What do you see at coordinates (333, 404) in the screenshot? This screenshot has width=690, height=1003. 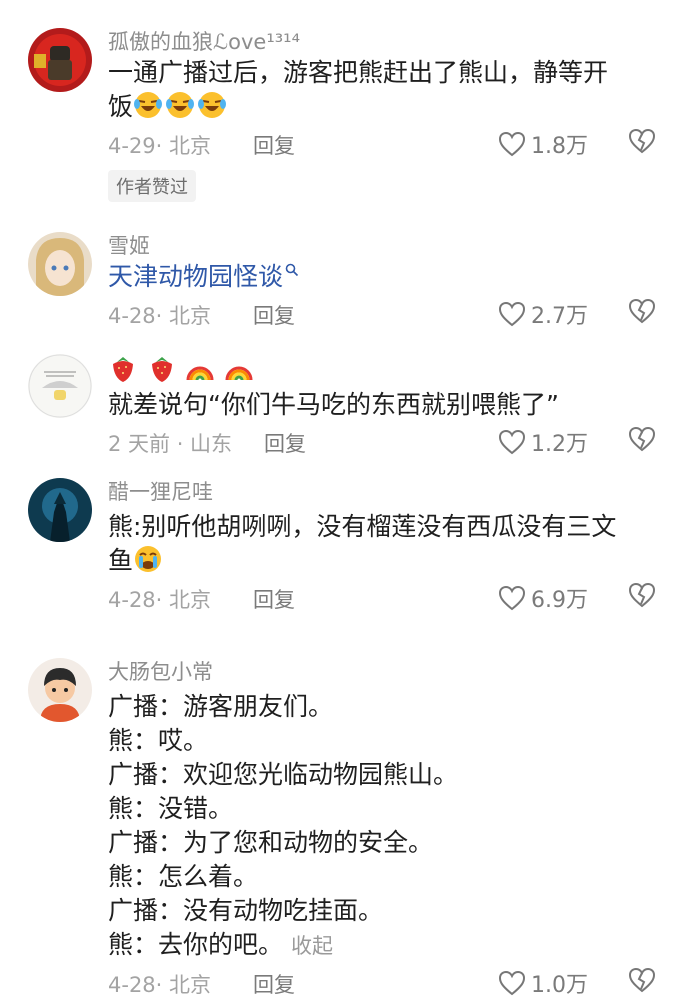 I see `comment-text: 就差说句“你们牛马吃的东西就别喂熊了”` at bounding box center [333, 404].